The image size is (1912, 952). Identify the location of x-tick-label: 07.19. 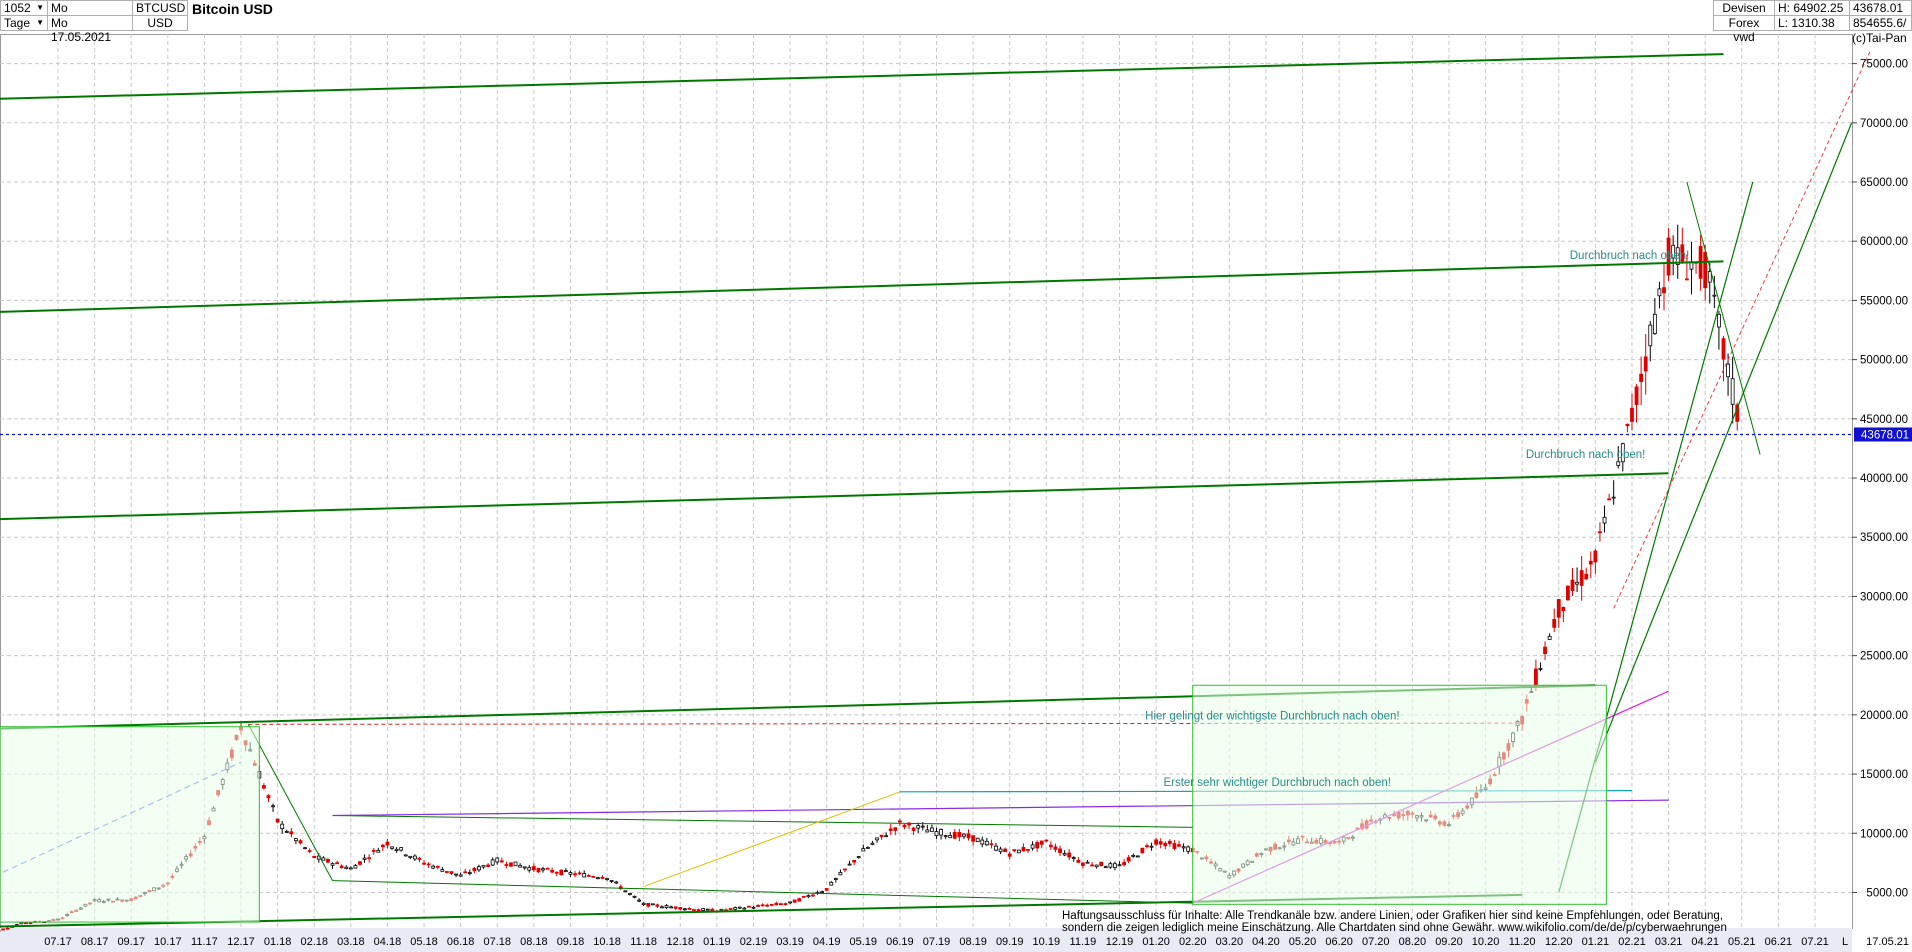
(937, 942).